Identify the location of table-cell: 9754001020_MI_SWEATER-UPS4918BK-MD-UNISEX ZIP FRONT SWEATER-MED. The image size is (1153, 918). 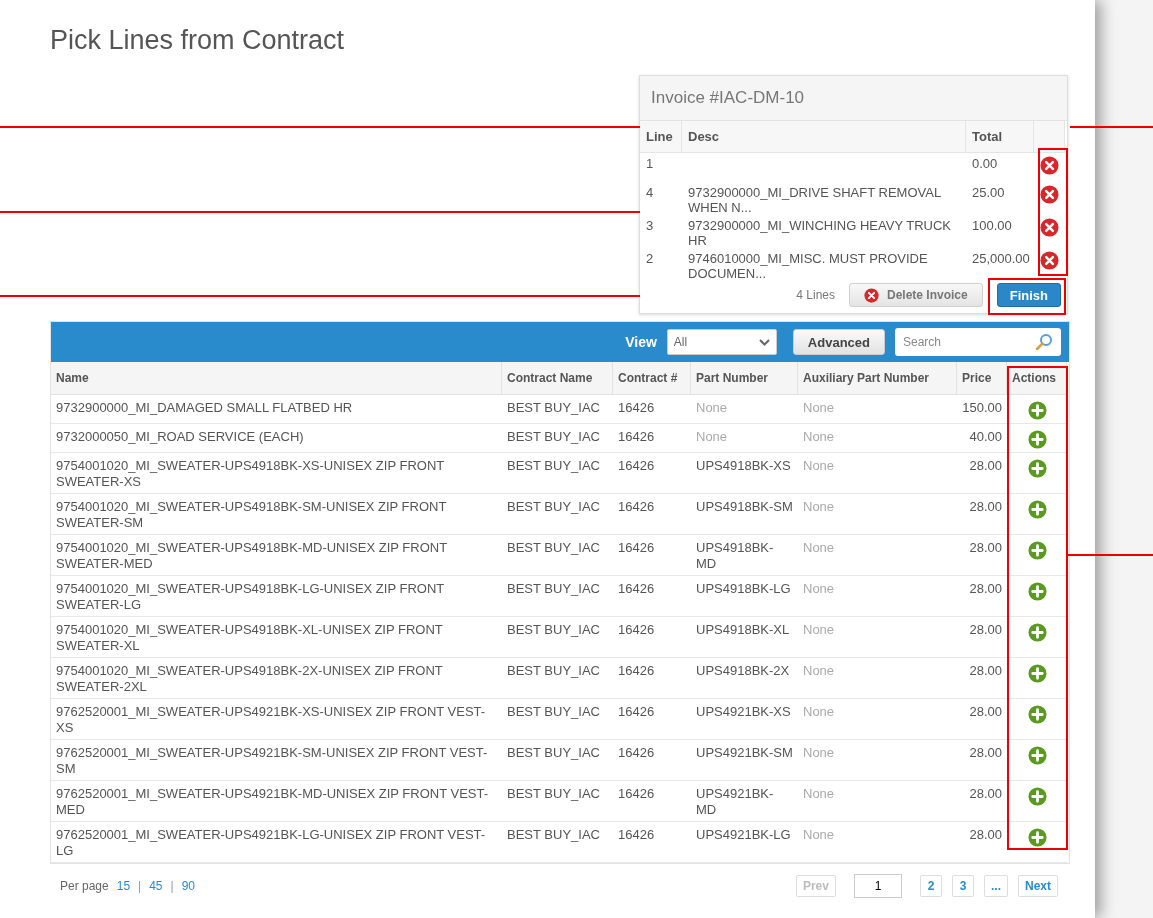
(276, 555).